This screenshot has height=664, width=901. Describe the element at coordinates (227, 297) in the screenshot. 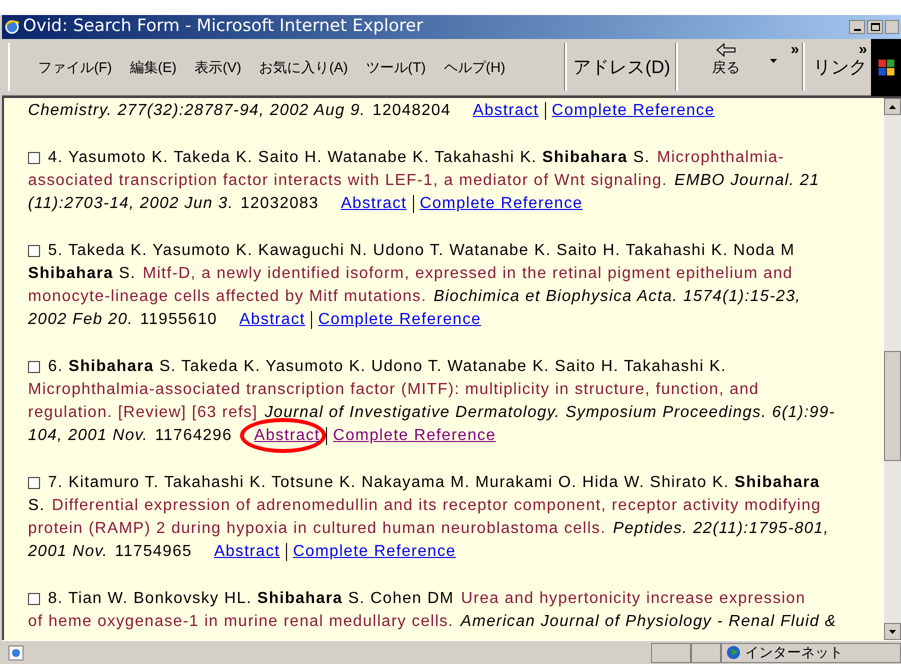

I see `article-title: monocyte-lineage cells affected by Mitf mutations.` at that location.